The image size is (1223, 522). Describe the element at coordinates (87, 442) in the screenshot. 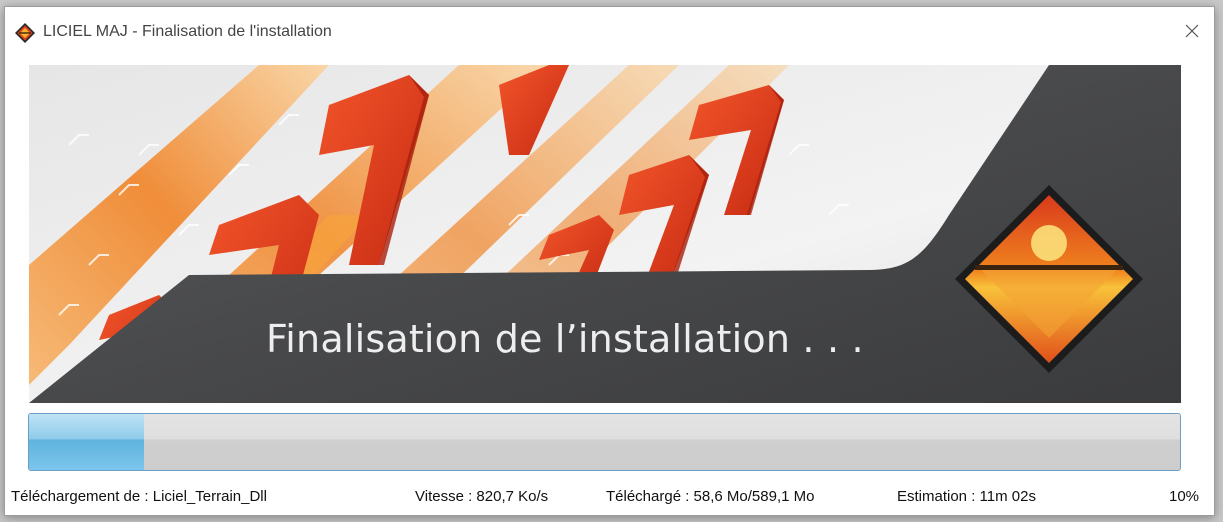

I see `progress-fill` at that location.